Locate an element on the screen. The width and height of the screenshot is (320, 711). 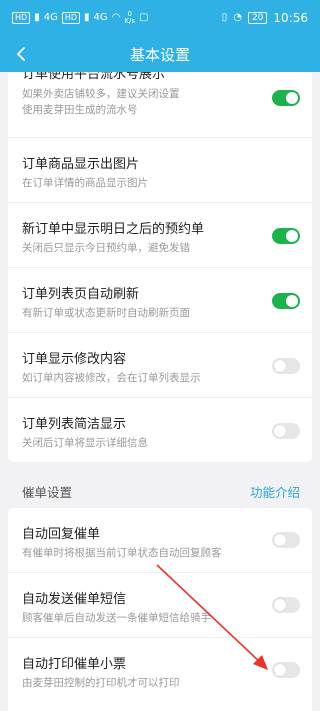
setting-row-compact-list: 订单列表简洁显示 关闭后订单将显示详细信息 is located at coordinates (160, 430).